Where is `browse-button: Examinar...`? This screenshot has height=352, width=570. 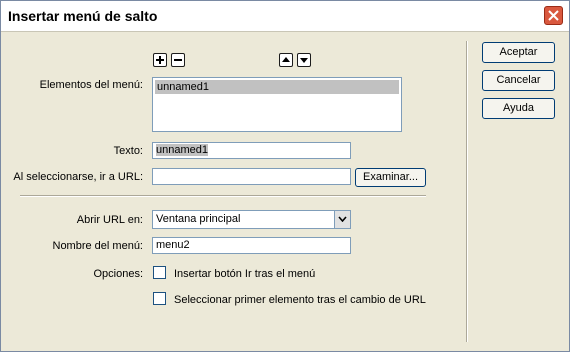
browse-button: Examinar... is located at coordinates (390, 177).